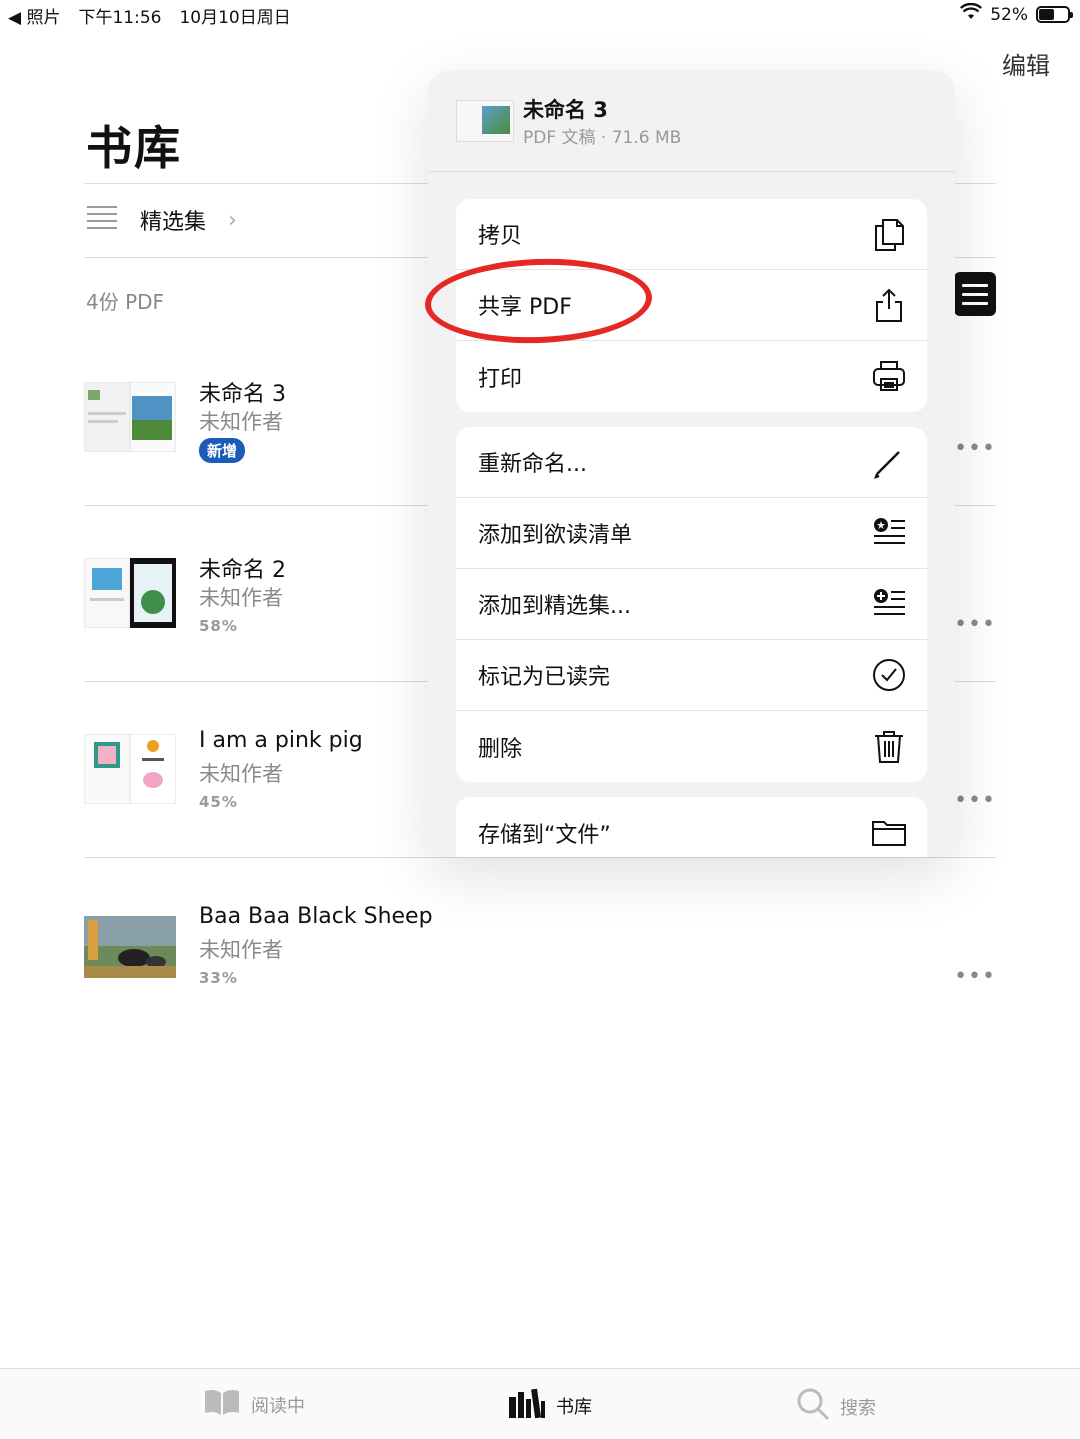  Describe the element at coordinates (889, 604) in the screenshot. I see `add-collection-icon` at that location.